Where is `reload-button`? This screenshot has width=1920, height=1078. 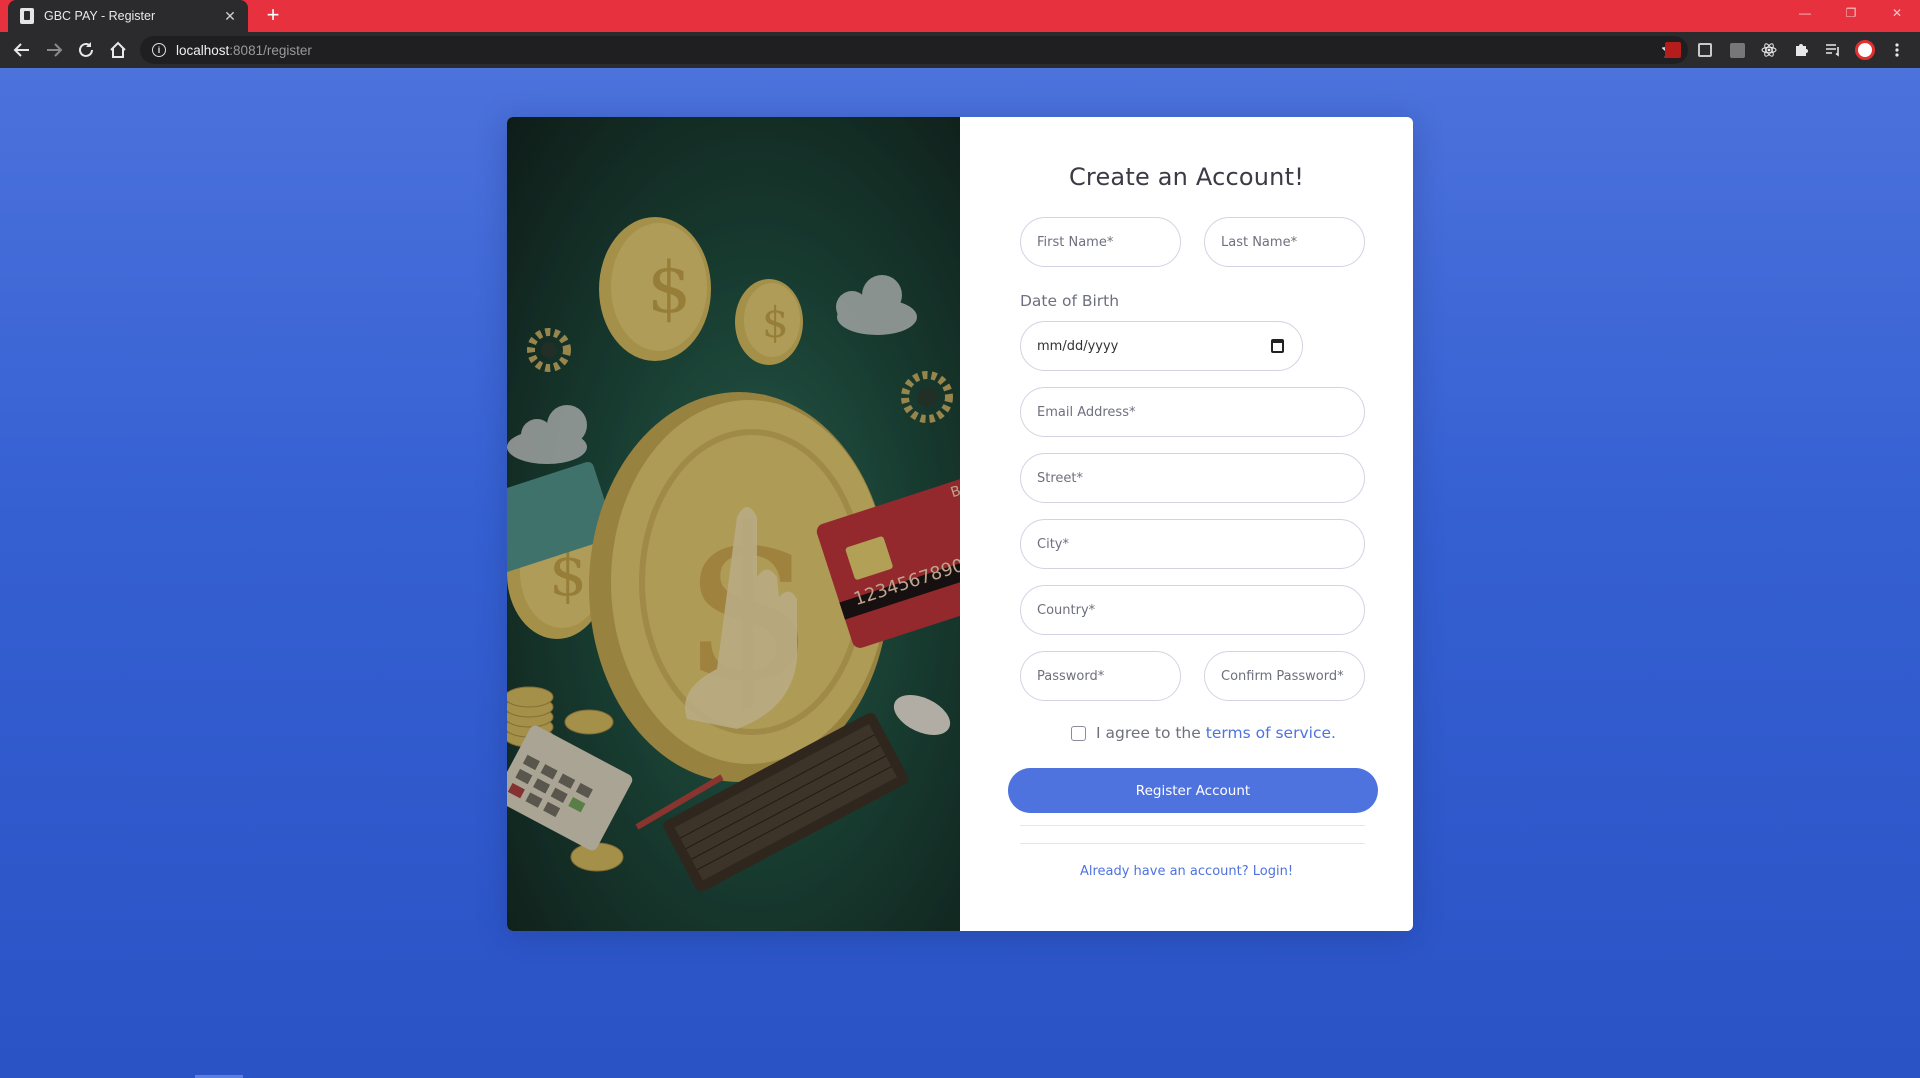
reload-button is located at coordinates (86, 50).